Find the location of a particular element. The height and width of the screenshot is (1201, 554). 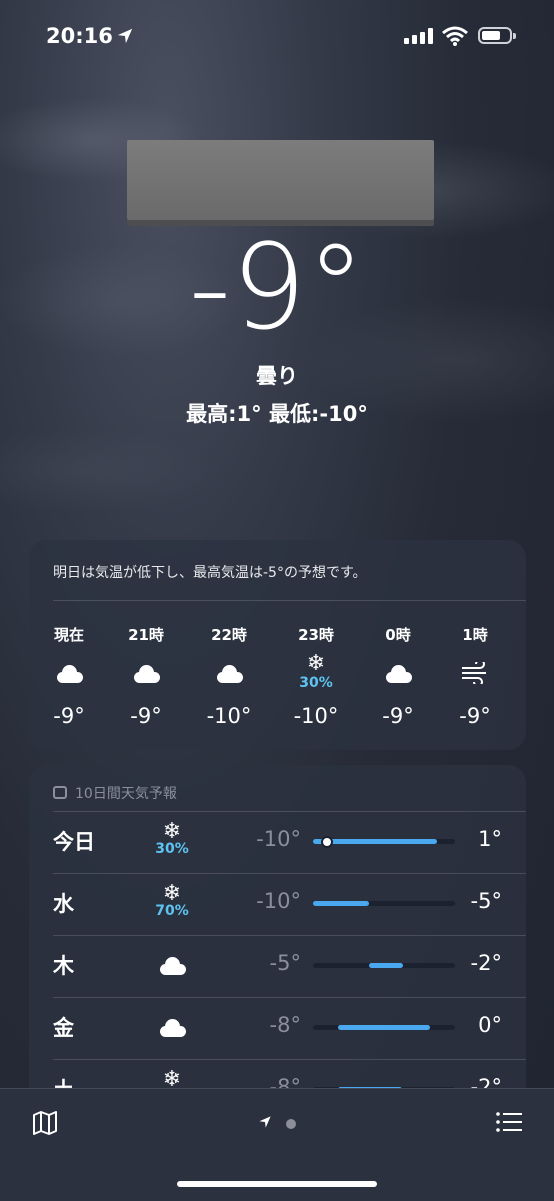

daily-row: 今日 ❄ 30% -10° 1° is located at coordinates (277, 842).